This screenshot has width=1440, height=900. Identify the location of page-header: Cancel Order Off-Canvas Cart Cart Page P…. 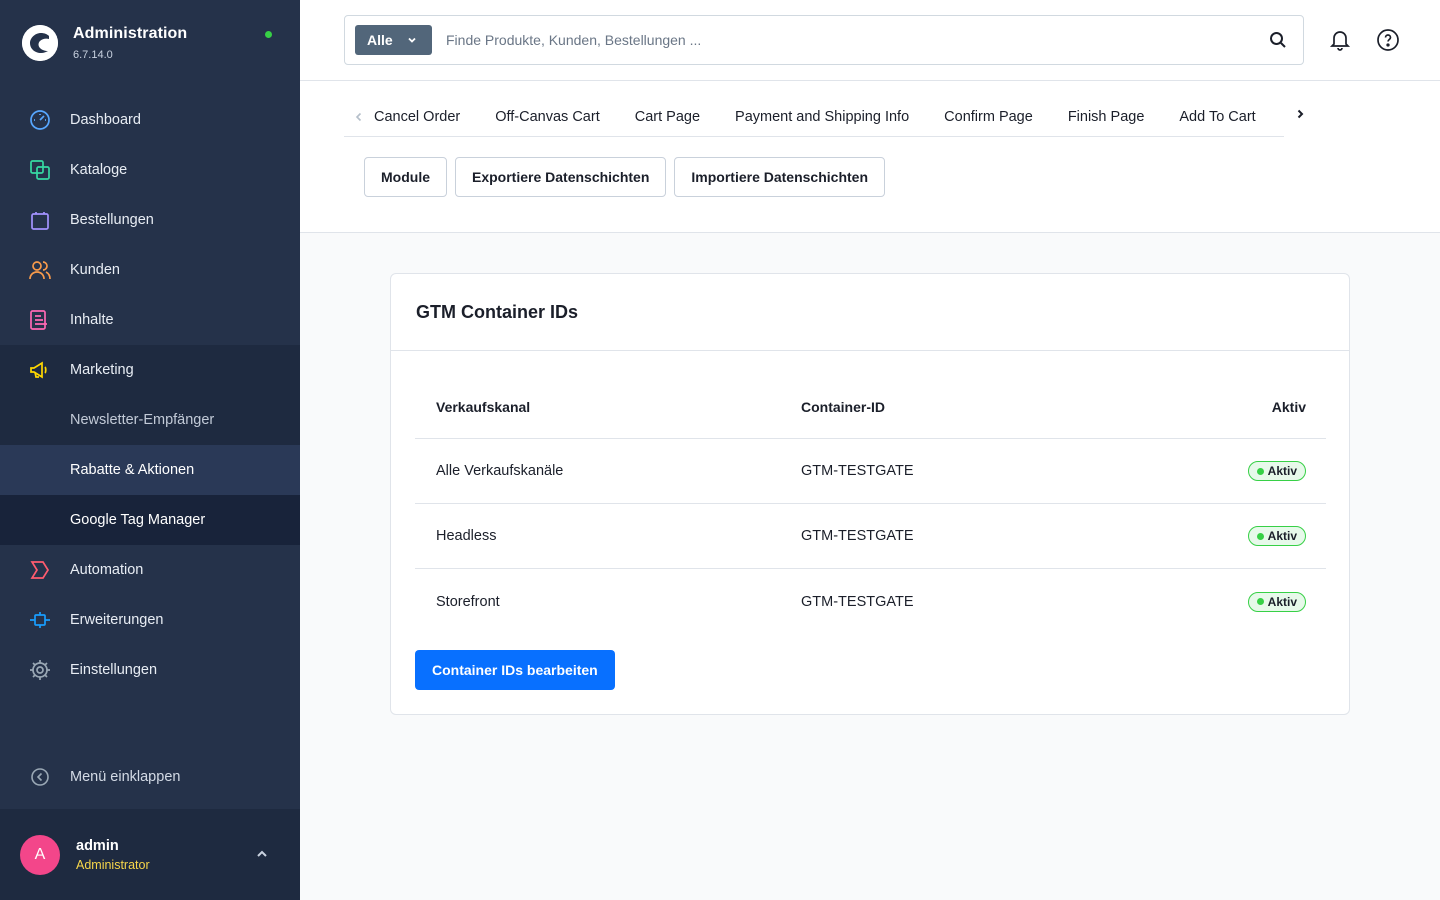
(870, 157).